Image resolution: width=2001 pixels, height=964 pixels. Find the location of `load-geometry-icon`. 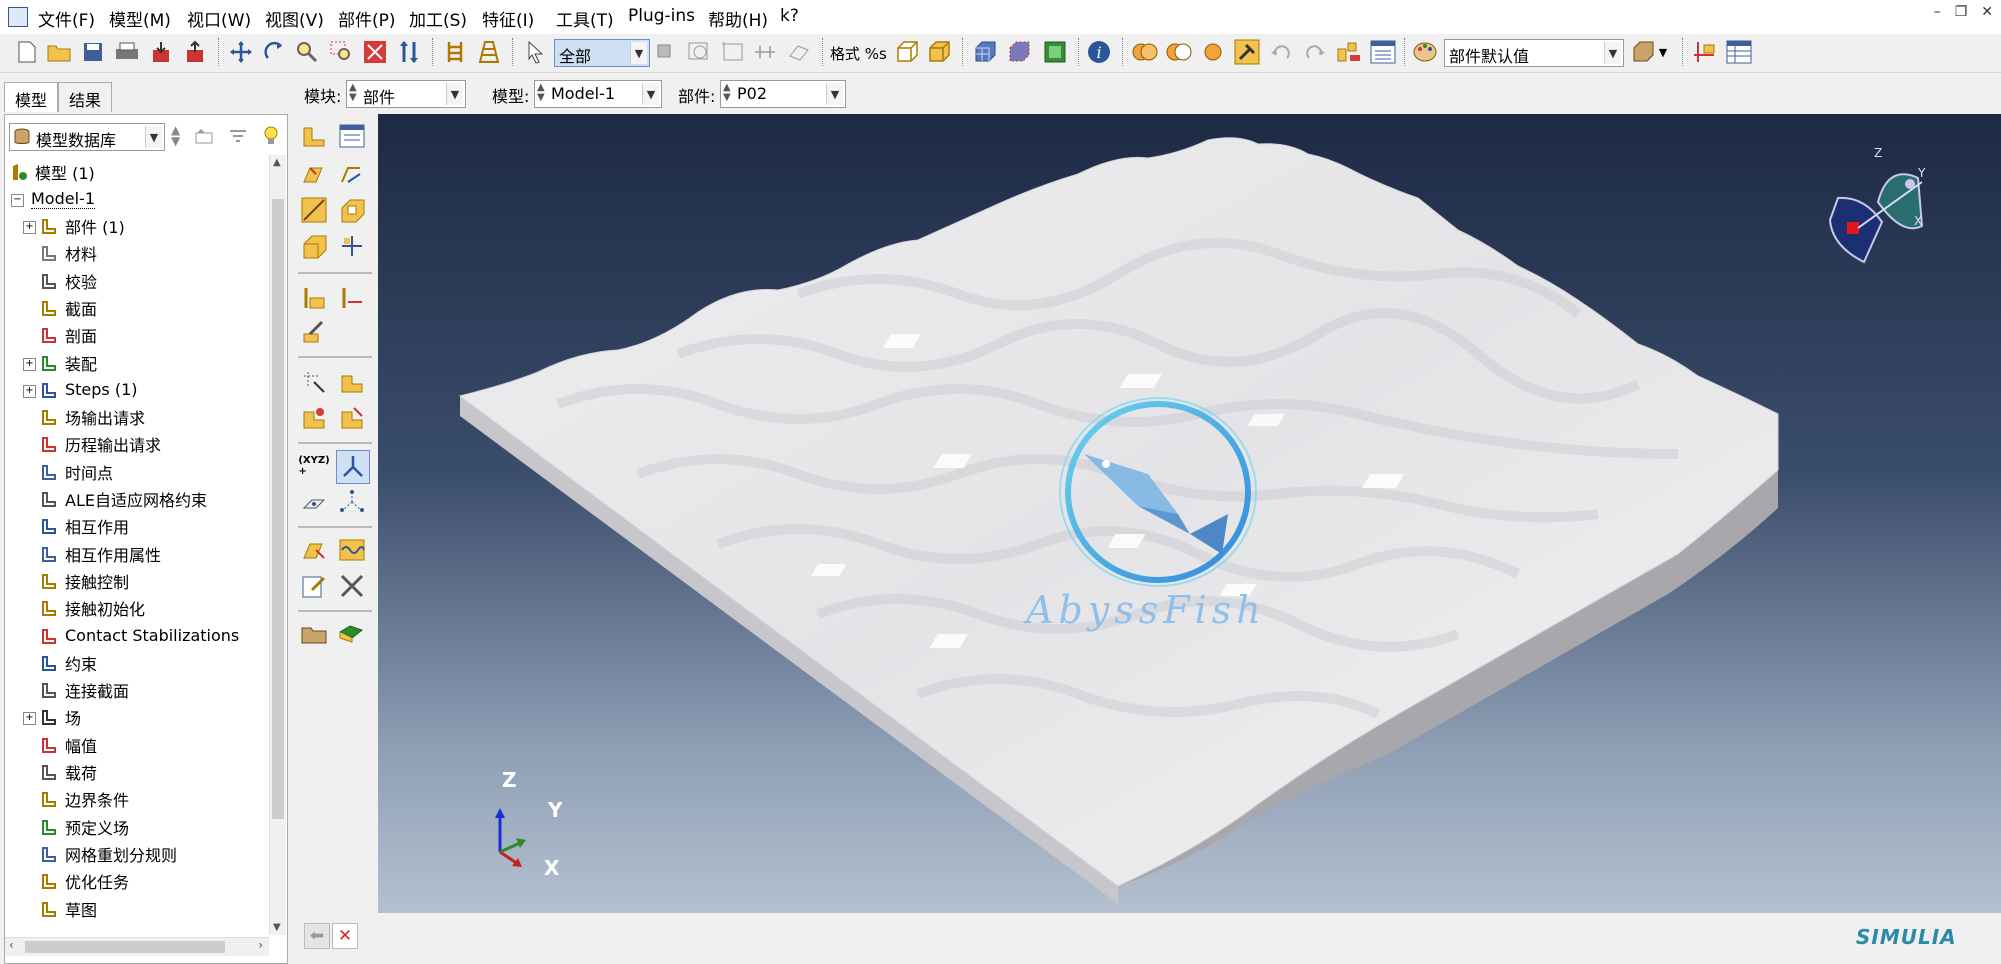

load-geometry-icon is located at coordinates (352, 634).